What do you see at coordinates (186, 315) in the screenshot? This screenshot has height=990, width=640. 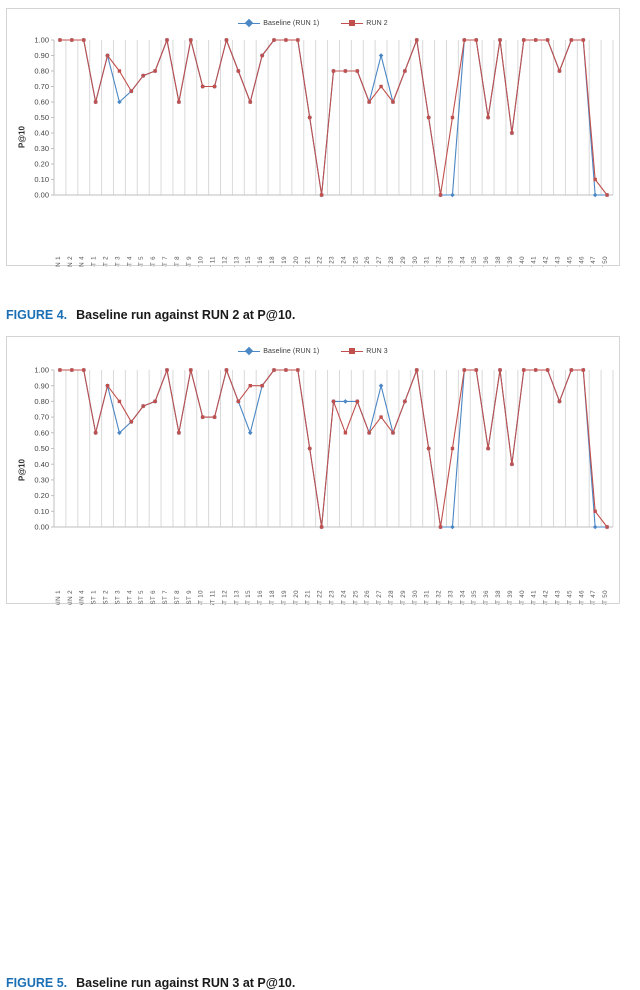 I see `figure-4-caption-text: Baseline run against RUN 2 at P@10.` at bounding box center [186, 315].